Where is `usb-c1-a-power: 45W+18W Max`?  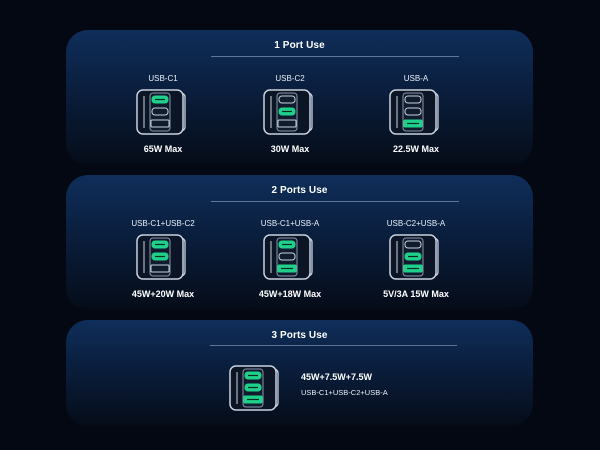
usb-c1-a-power: 45W+18W Max is located at coordinates (290, 294).